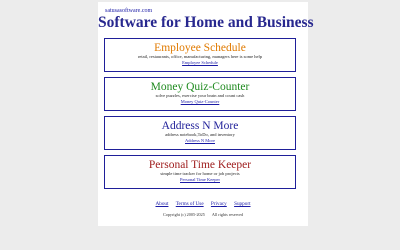 The height and width of the screenshot is (250, 400). What do you see at coordinates (161, 204) in the screenshot?
I see `footer-link-about: About` at bounding box center [161, 204].